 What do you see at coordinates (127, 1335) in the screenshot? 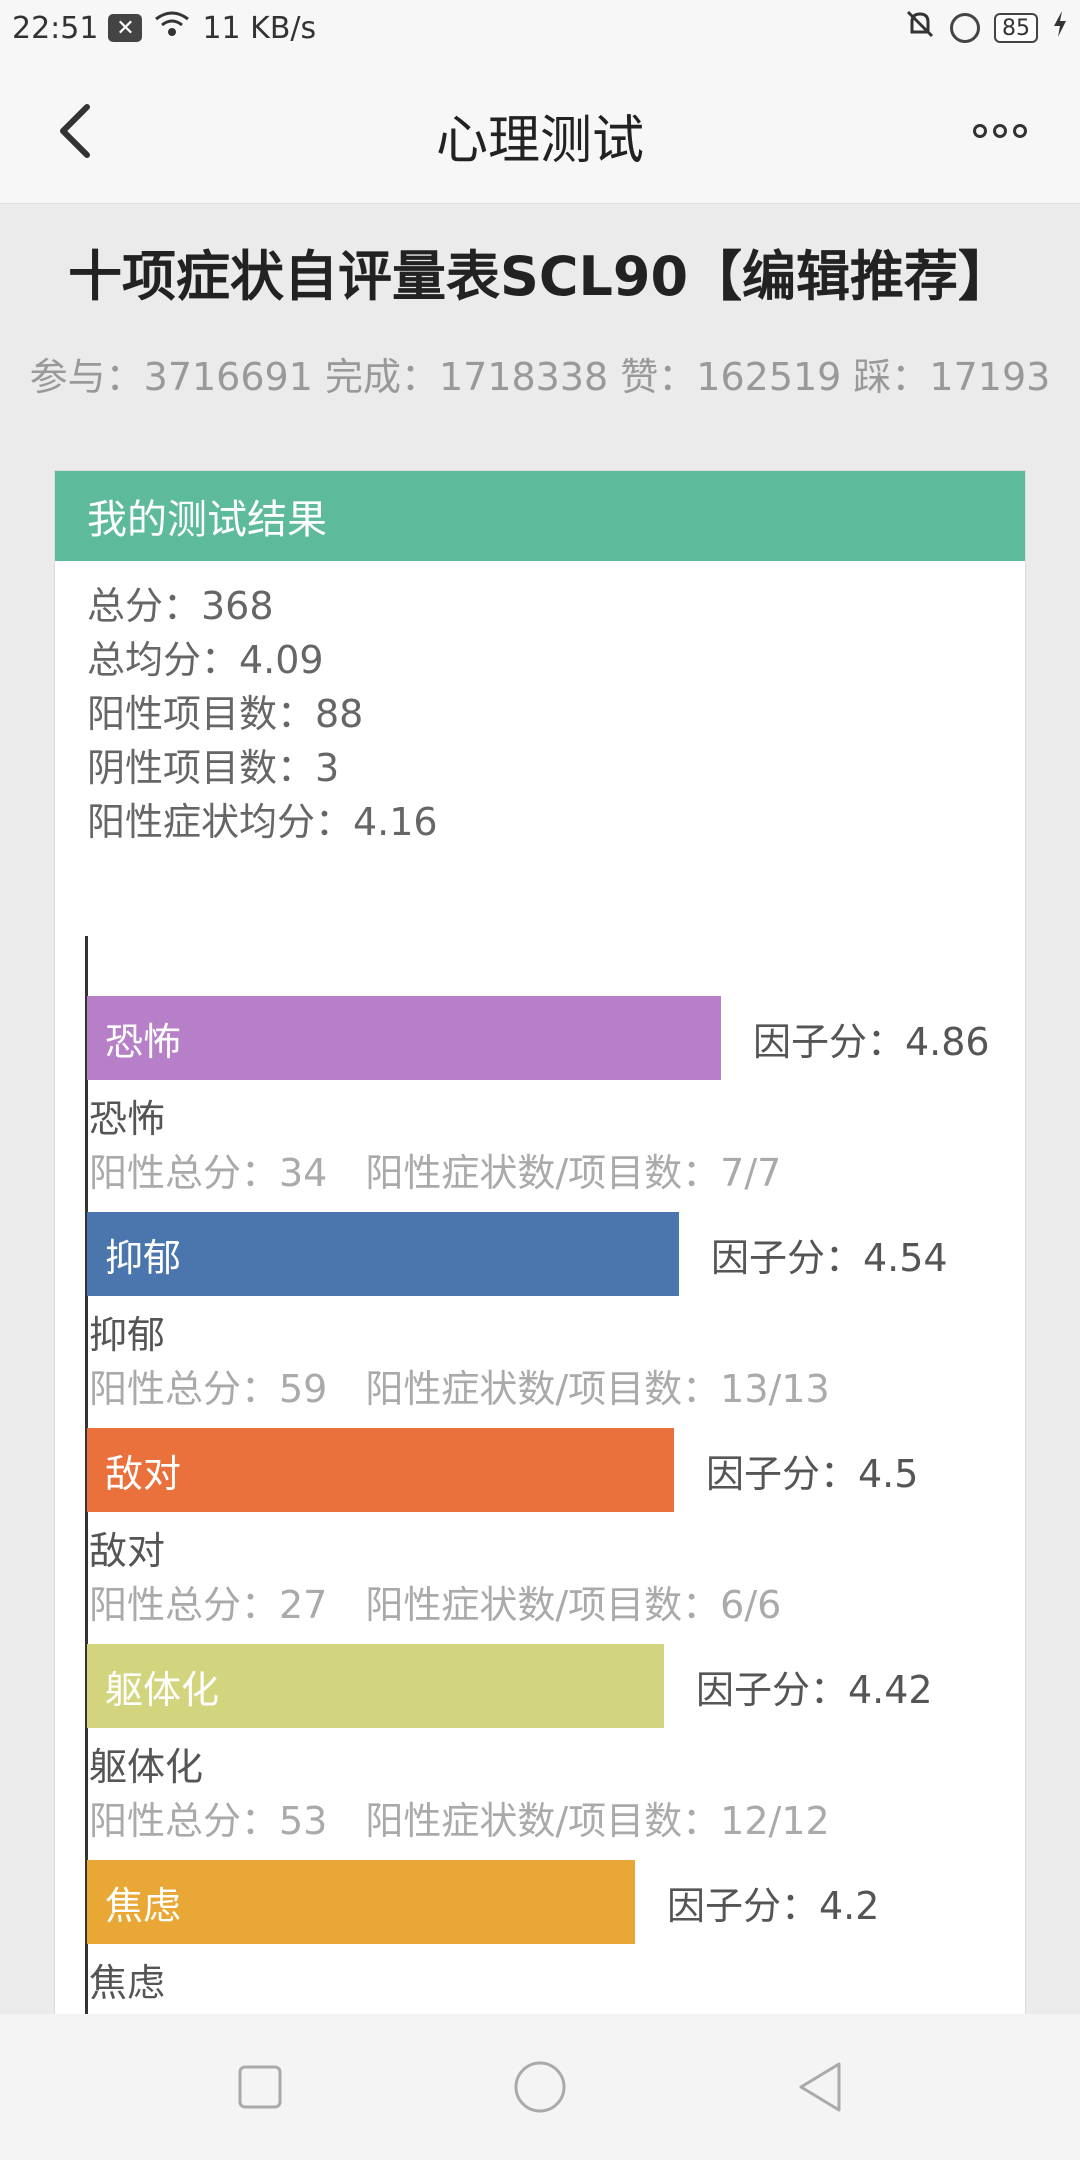
I see `factor-name: 抑郁` at bounding box center [127, 1335].